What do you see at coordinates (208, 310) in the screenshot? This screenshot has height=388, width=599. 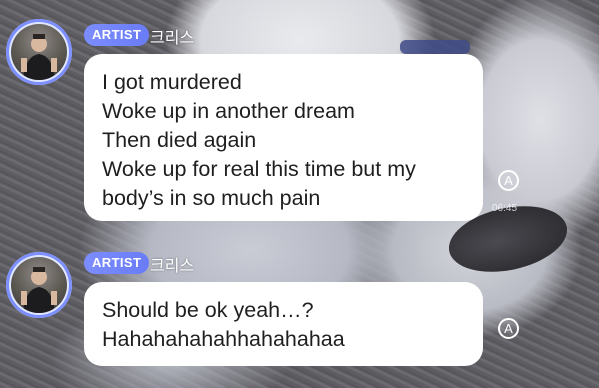 I see `message-line: Should be ok yeah…?` at bounding box center [208, 310].